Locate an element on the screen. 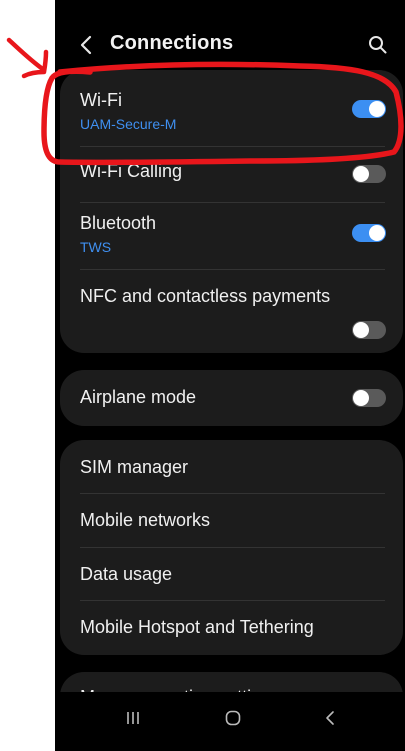  wifi-label: Wi-Fi is located at coordinates (101, 100).